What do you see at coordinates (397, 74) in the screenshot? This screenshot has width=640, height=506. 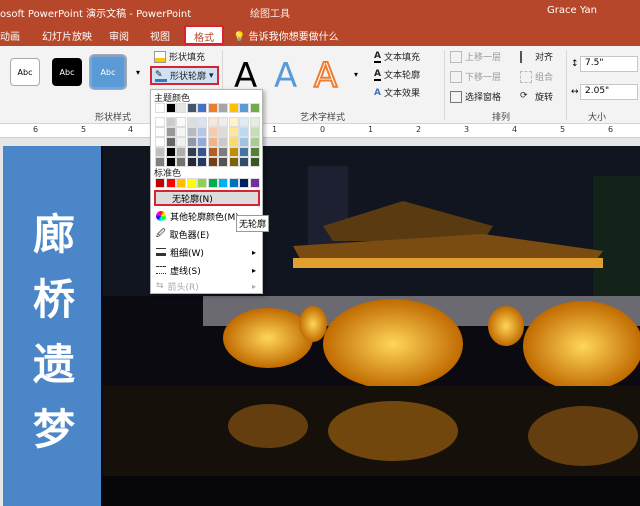 I see `text-outline-button: A 文本轮廓` at bounding box center [397, 74].